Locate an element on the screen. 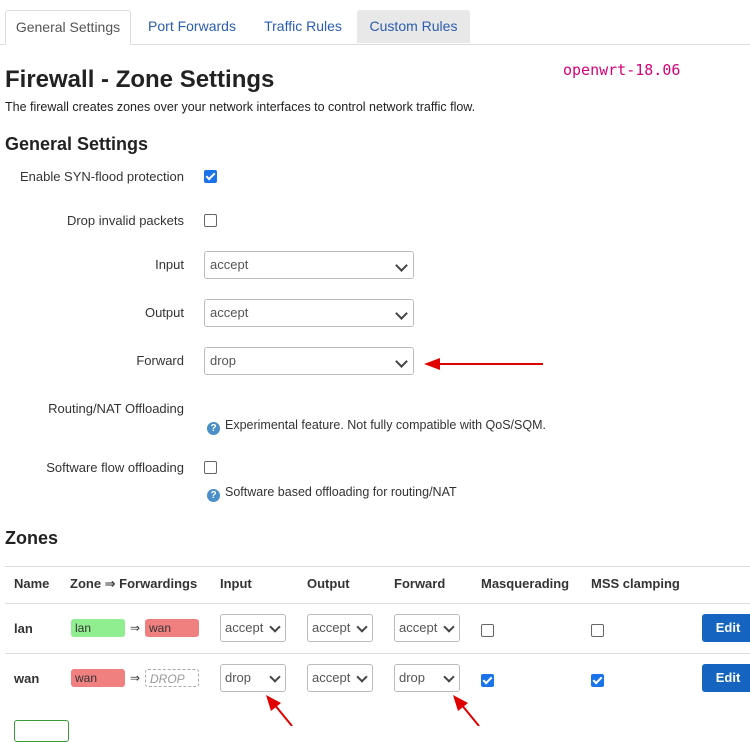  annotation-arrow-forward-zone is located at coordinates (466, 710).